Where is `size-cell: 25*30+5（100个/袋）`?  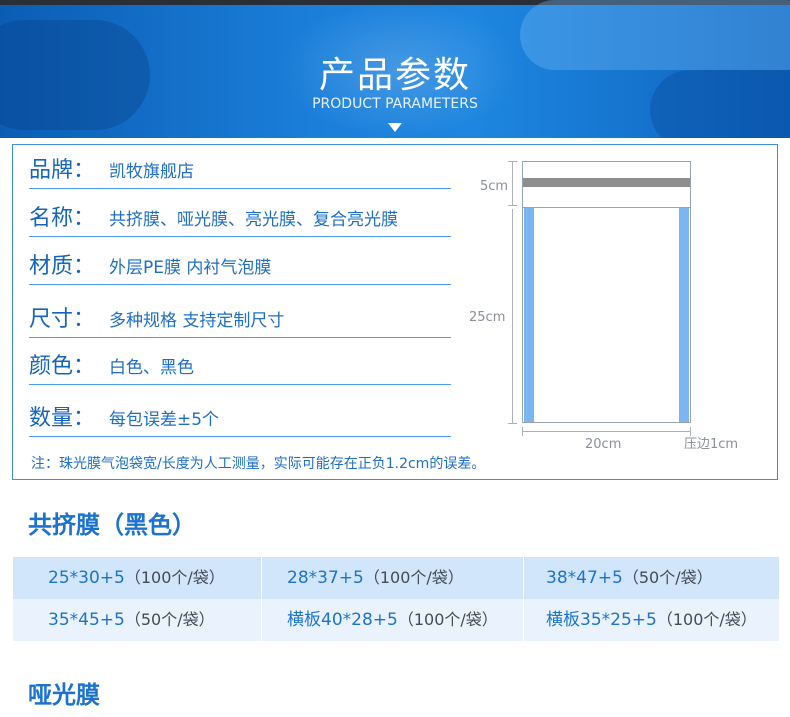
size-cell: 25*30+5（100个/袋） is located at coordinates (136, 578).